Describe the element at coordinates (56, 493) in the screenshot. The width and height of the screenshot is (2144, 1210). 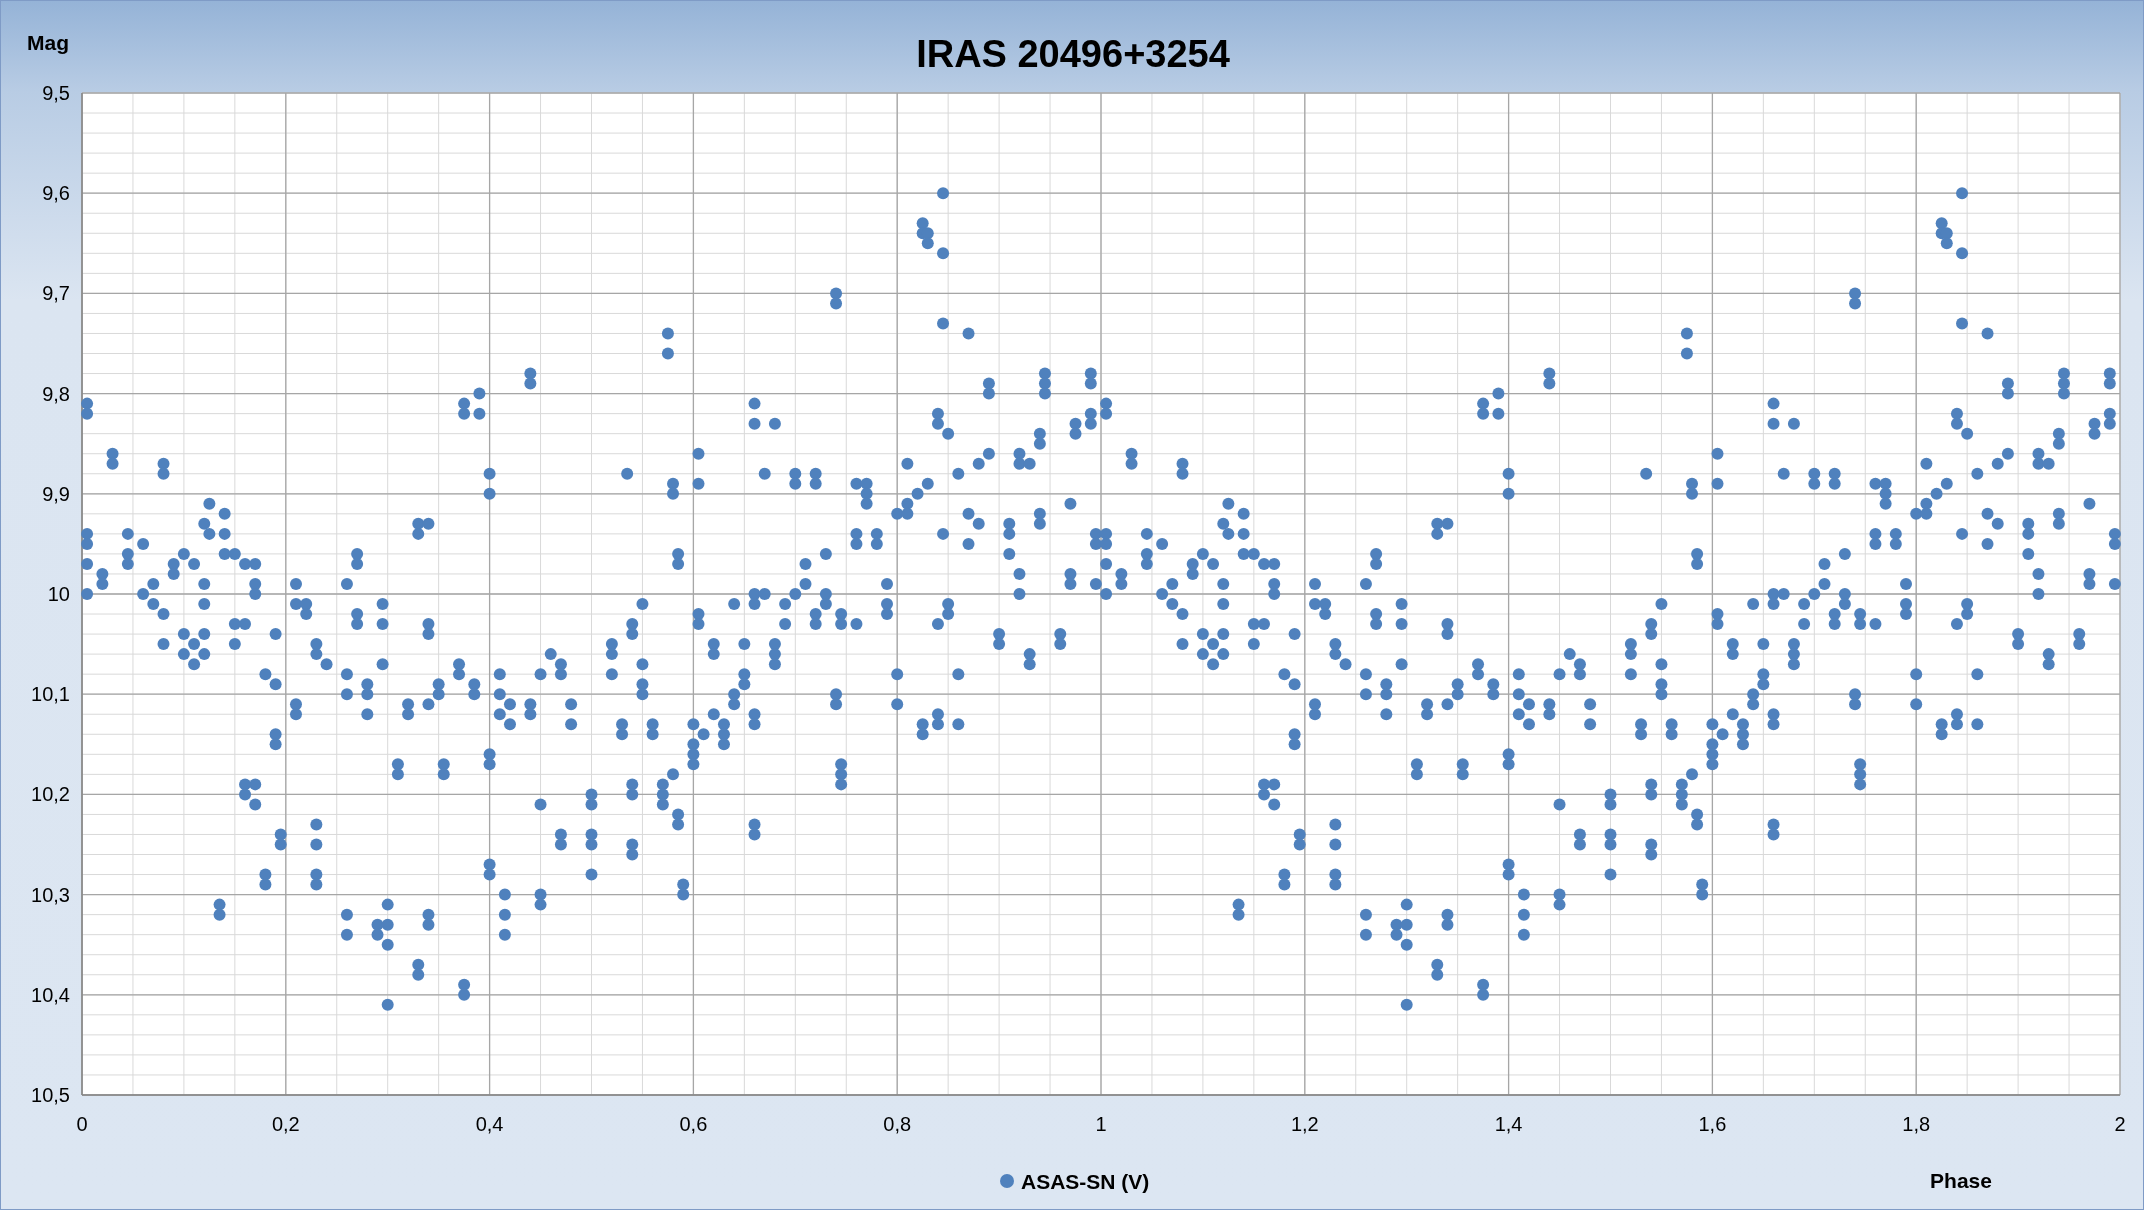
I see `tick-label: 9,9` at that location.